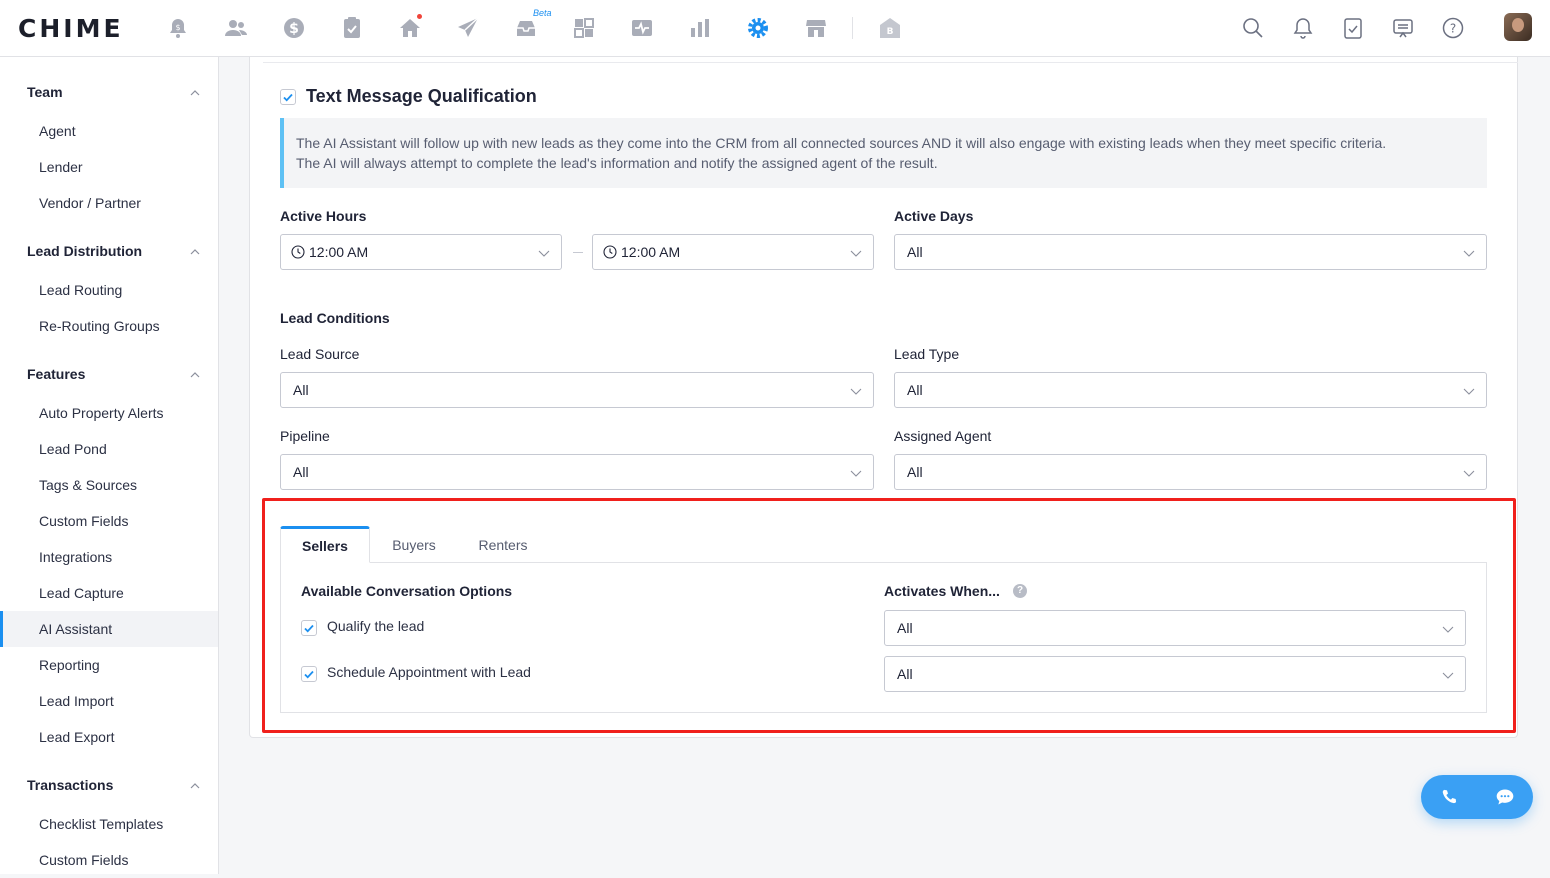 The width and height of the screenshot is (1550, 878). I want to click on lead-type-value: All, so click(915, 390).